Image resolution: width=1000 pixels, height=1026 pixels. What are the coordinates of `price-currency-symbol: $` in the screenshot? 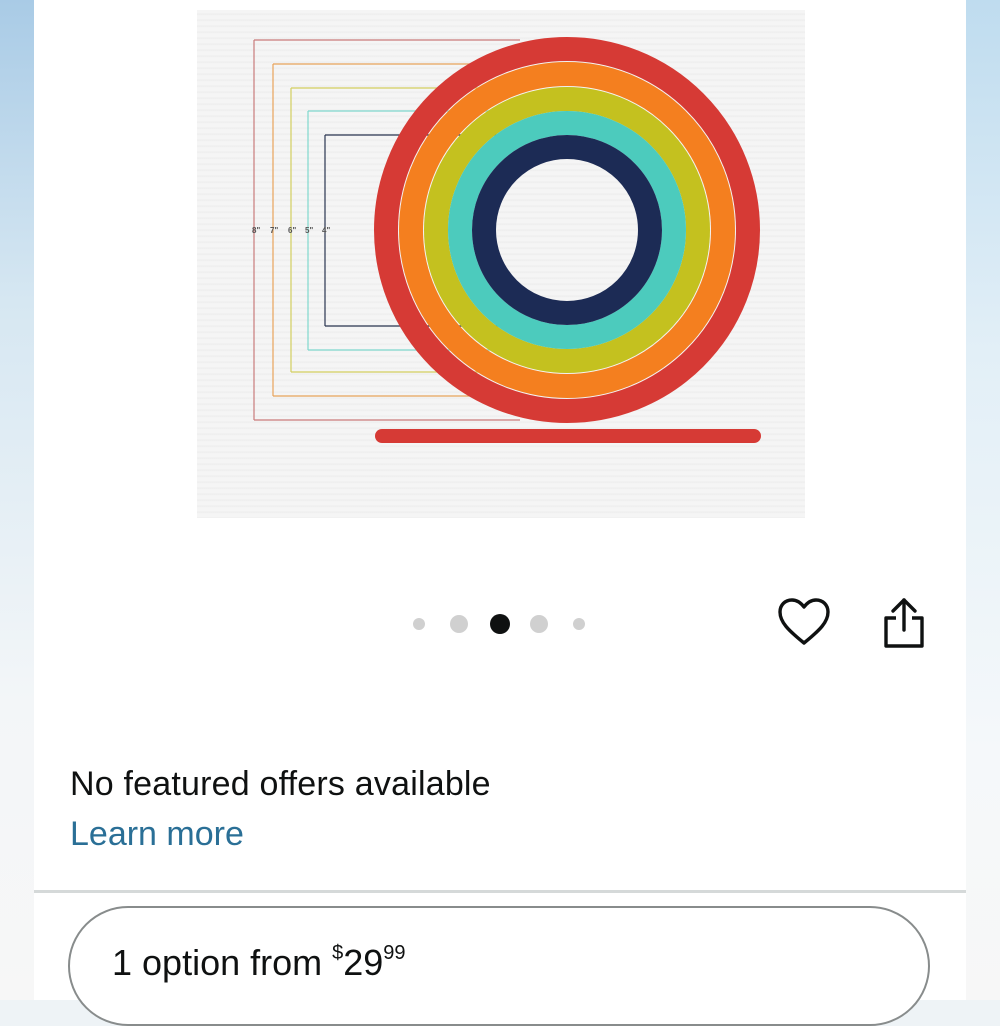 It's located at (338, 953).